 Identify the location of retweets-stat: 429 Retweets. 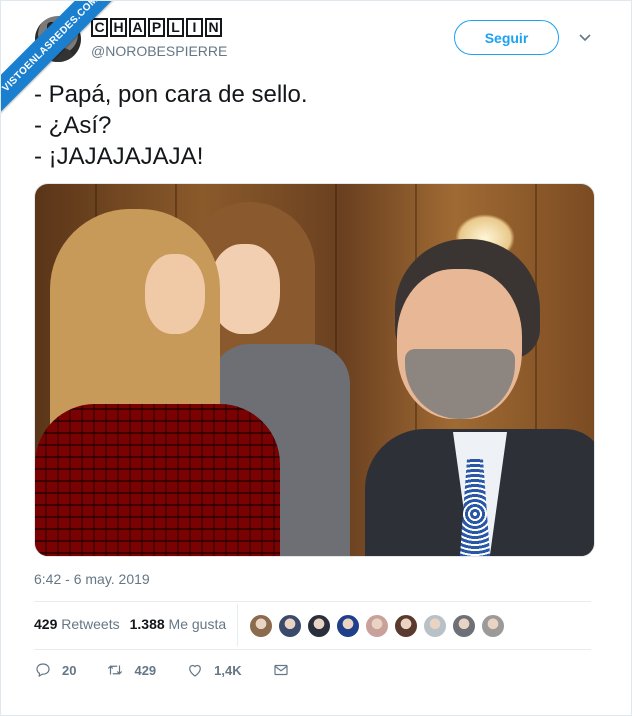
(77, 624).